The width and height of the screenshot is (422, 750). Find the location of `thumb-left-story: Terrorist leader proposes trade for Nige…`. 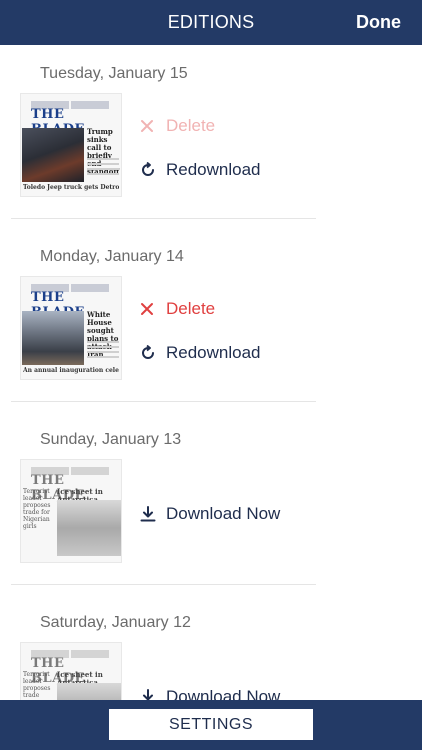

thumb-left-story: Terrorist leader proposes trade for Nige… is located at coordinates (37, 509).